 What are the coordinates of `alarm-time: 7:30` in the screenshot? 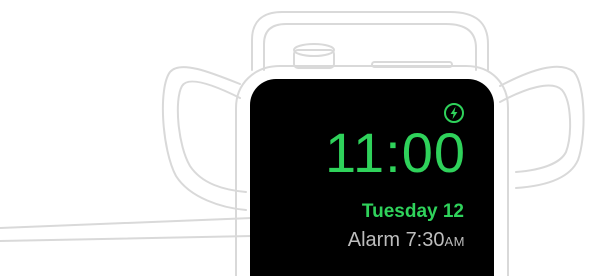 It's located at (425, 240).